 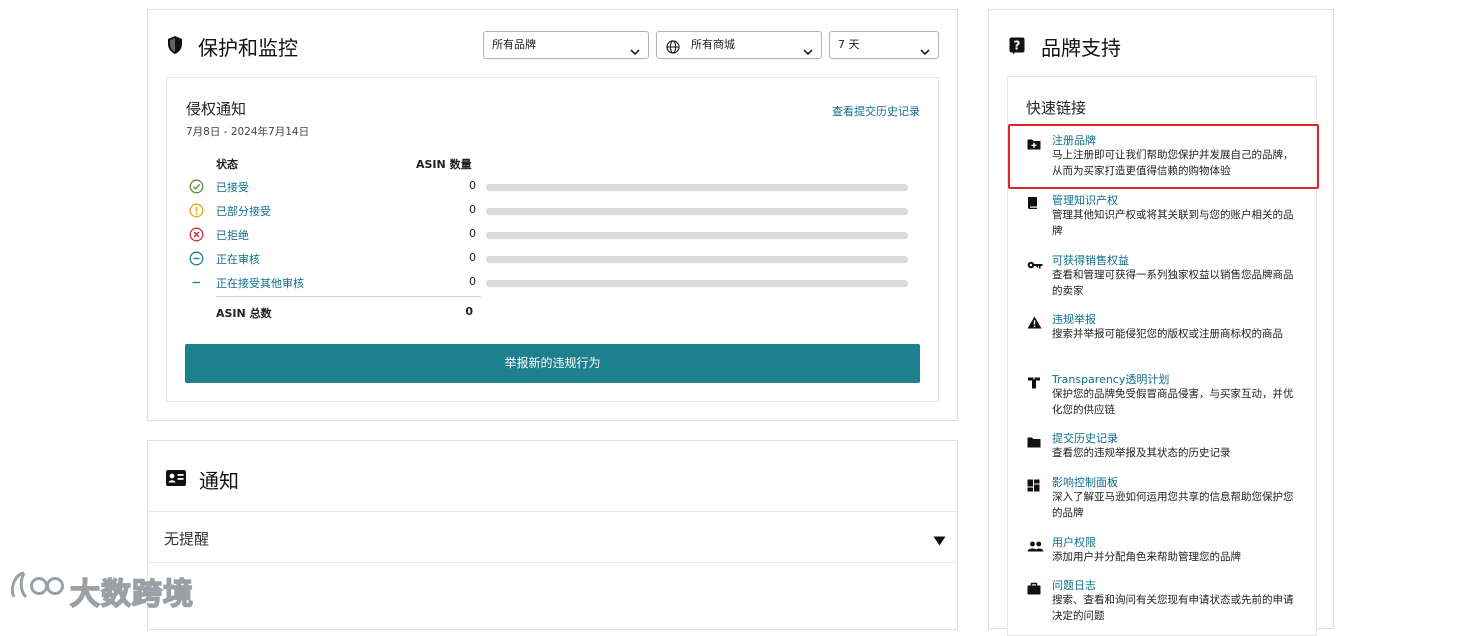 What do you see at coordinates (1167, 334) in the screenshot?
I see `quick-link-desc: 搜索并举报可能侵犯您的版权或注册商标权的商品` at bounding box center [1167, 334].